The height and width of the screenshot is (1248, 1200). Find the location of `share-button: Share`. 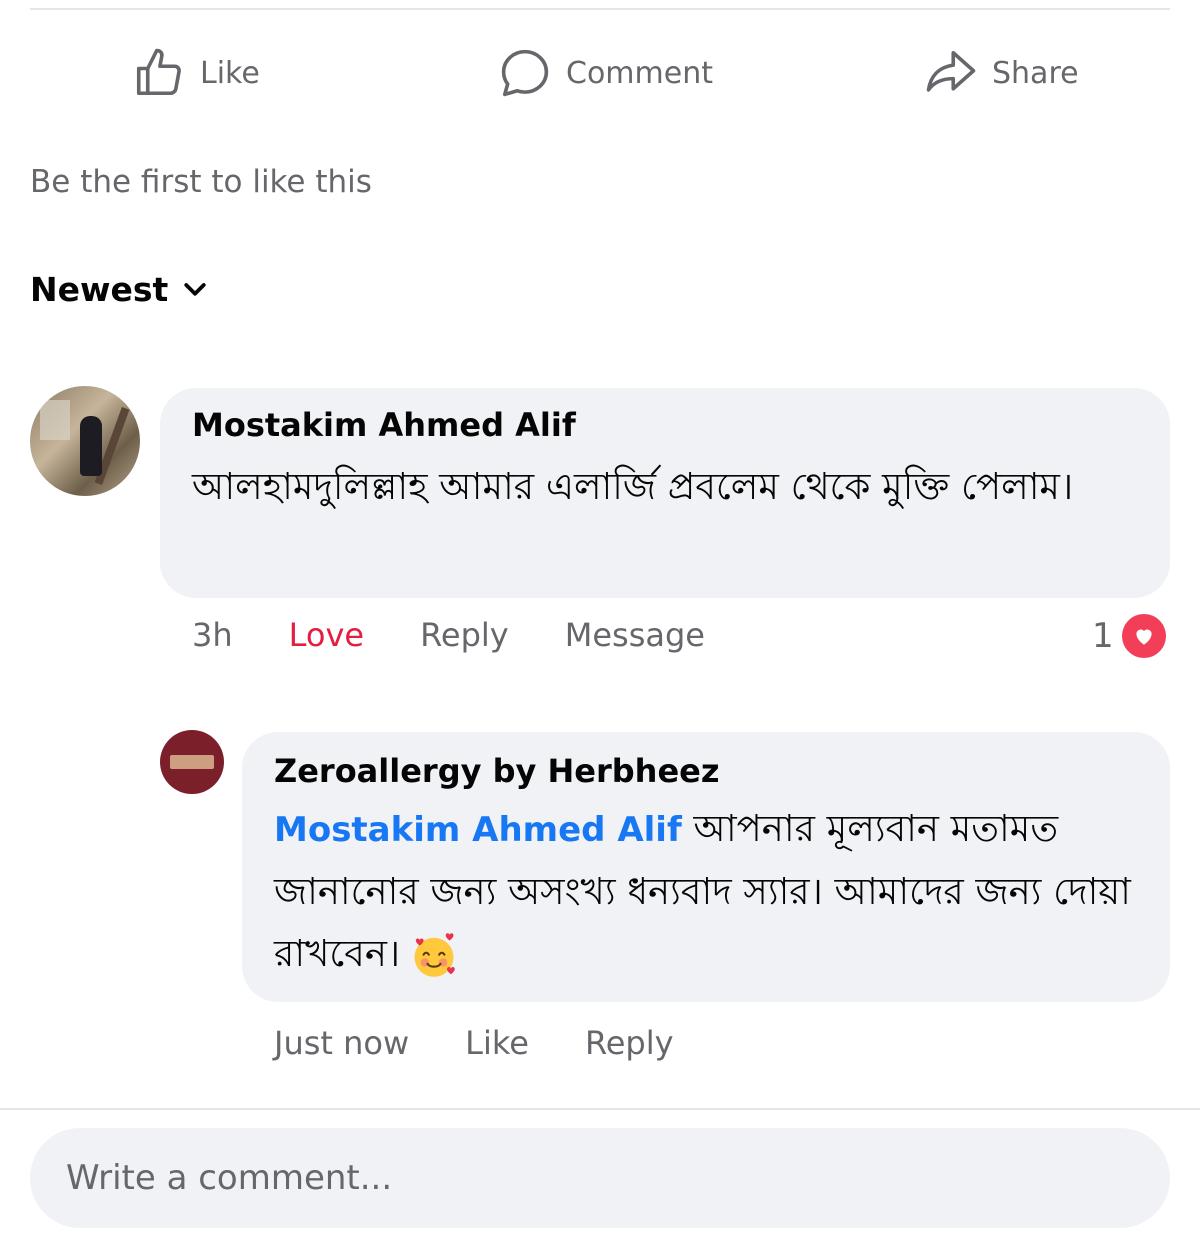

share-button: Share is located at coordinates (1001, 73).